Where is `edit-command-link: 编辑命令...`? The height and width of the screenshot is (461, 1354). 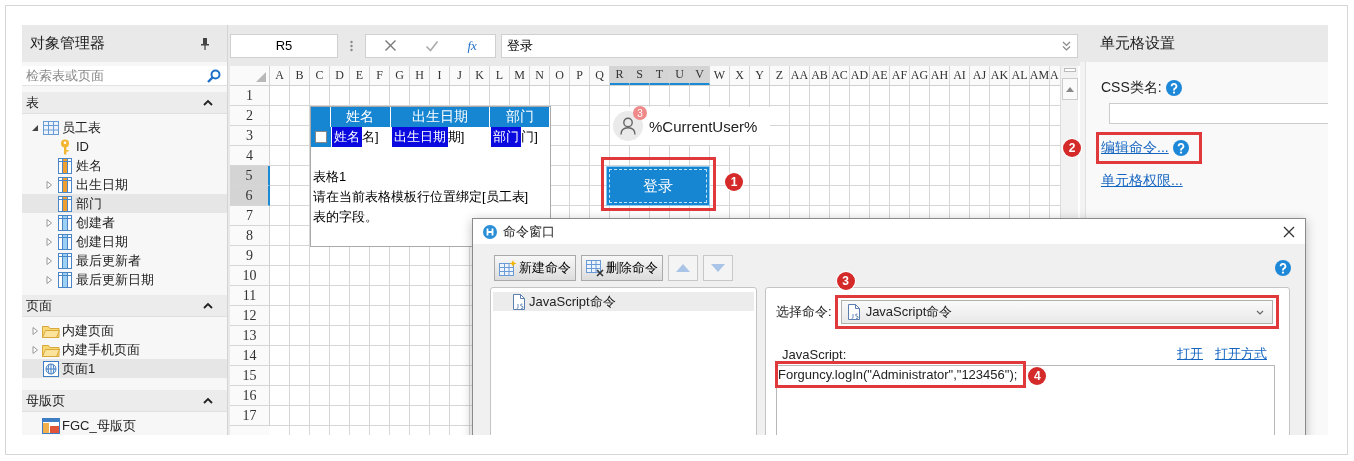 edit-command-link: 编辑命令... is located at coordinates (1135, 148).